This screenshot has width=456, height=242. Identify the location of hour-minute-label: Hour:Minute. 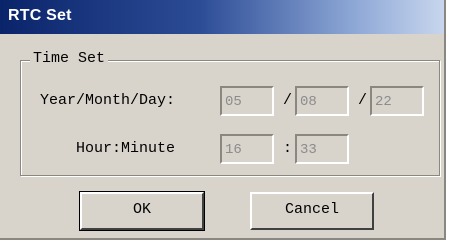
(126, 148).